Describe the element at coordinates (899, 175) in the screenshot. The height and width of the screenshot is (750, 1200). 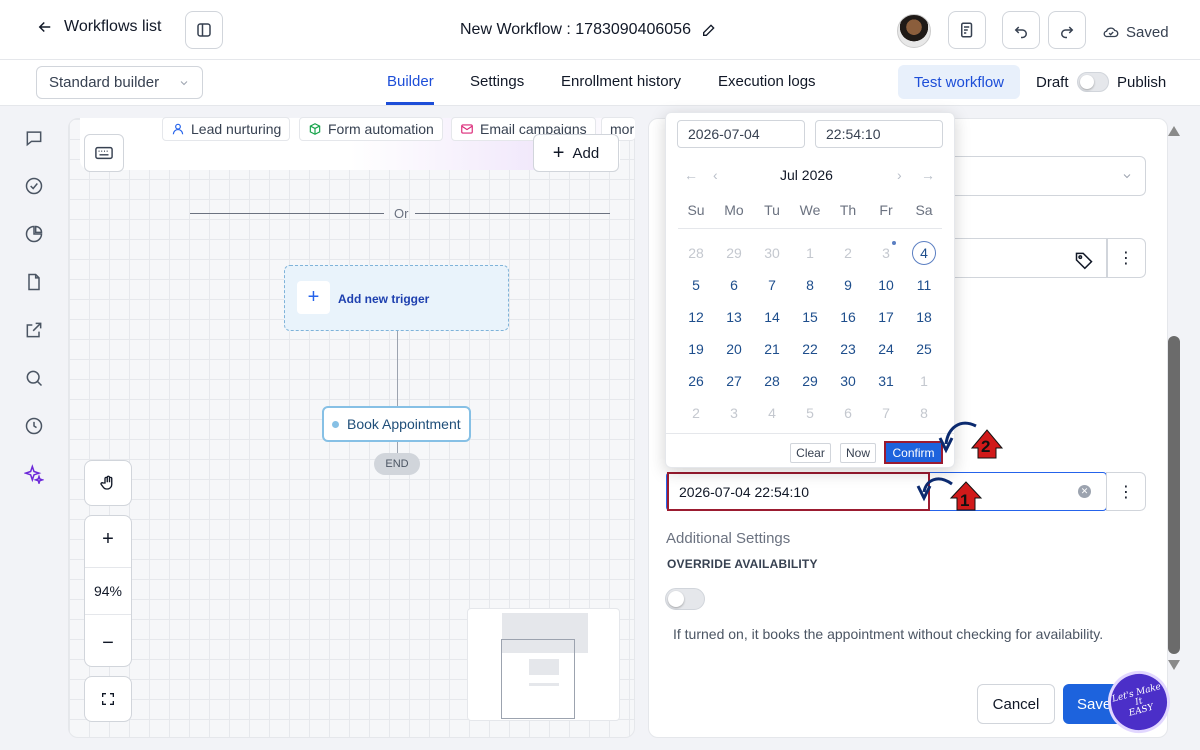
I see `next-month-icon: ›` at that location.